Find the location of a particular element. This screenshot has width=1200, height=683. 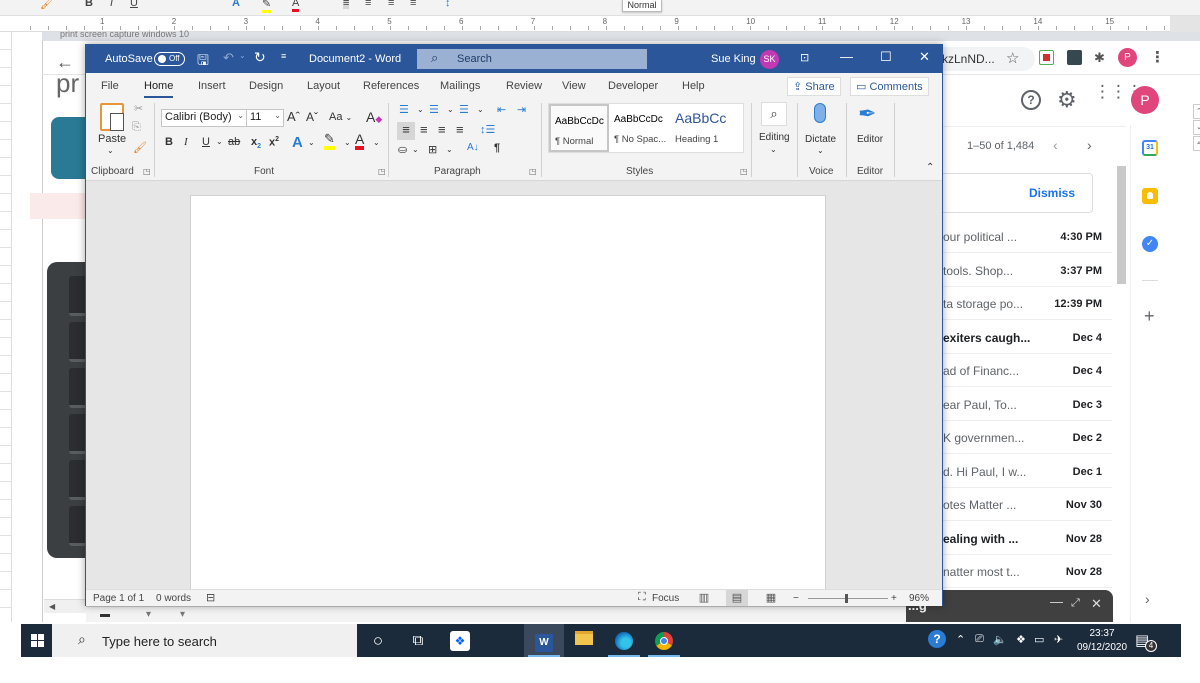

web-layout-button: ▦ is located at coordinates (771, 598).